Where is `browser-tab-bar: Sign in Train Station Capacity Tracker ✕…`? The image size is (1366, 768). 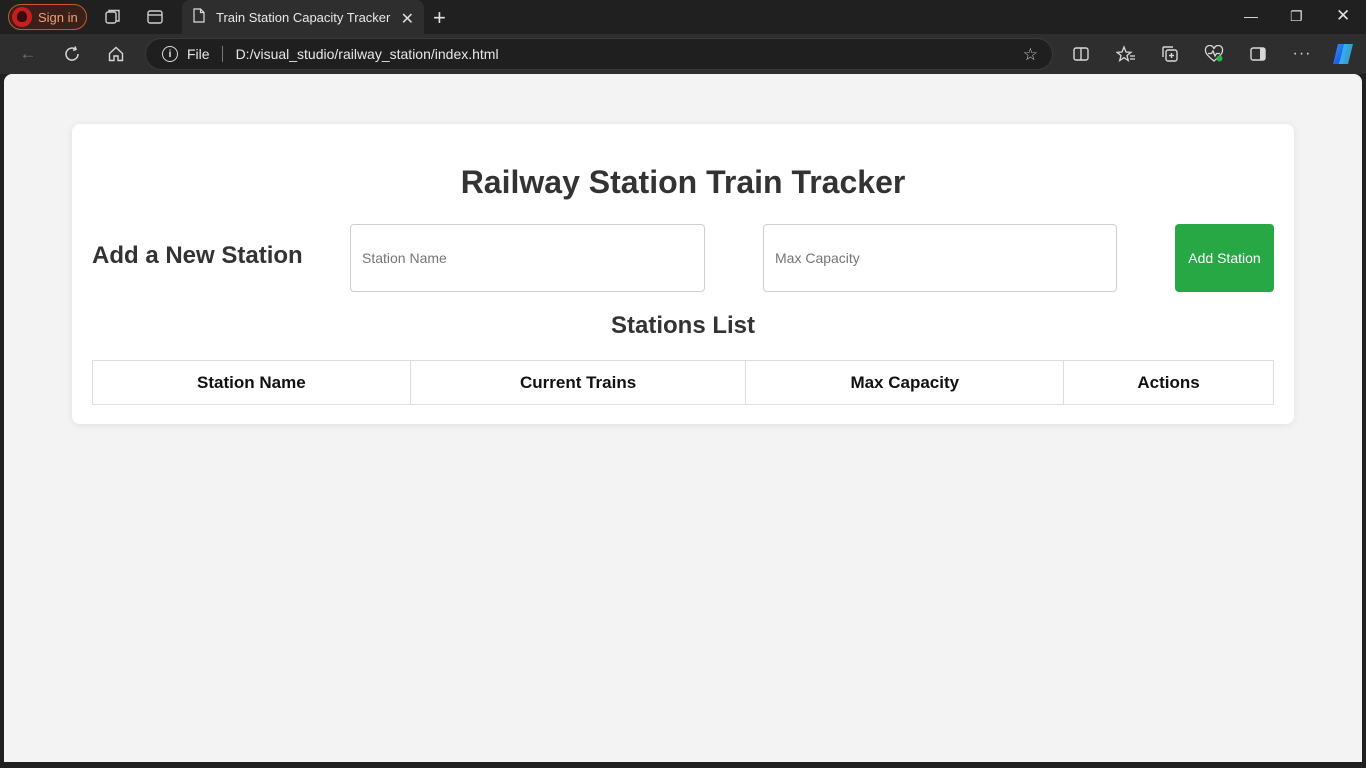
browser-tab-bar: Sign in Train Station Capacity Tracker ✕… is located at coordinates (683, 17).